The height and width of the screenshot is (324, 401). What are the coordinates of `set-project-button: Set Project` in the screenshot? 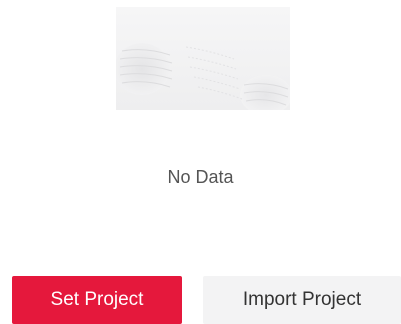 It's located at (97, 300).